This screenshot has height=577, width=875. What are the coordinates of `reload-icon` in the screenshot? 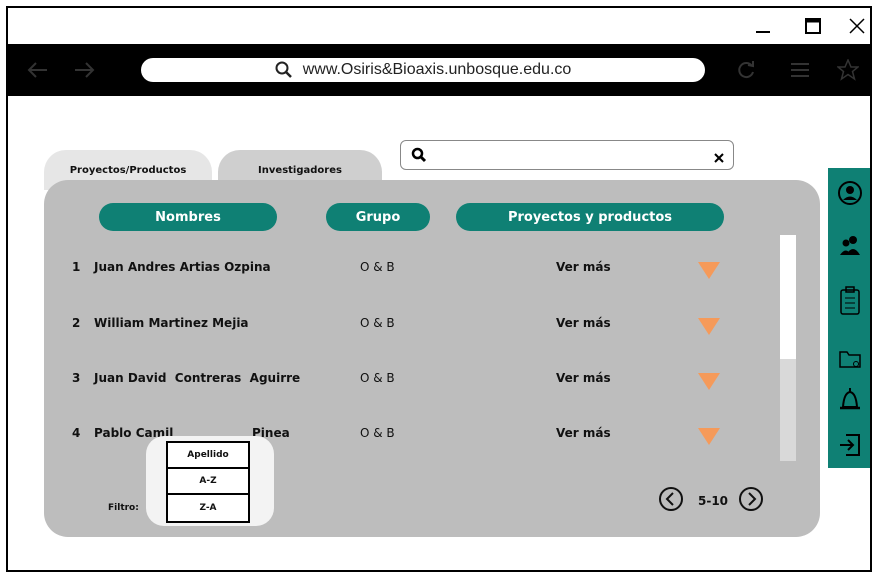 It's located at (746, 70).